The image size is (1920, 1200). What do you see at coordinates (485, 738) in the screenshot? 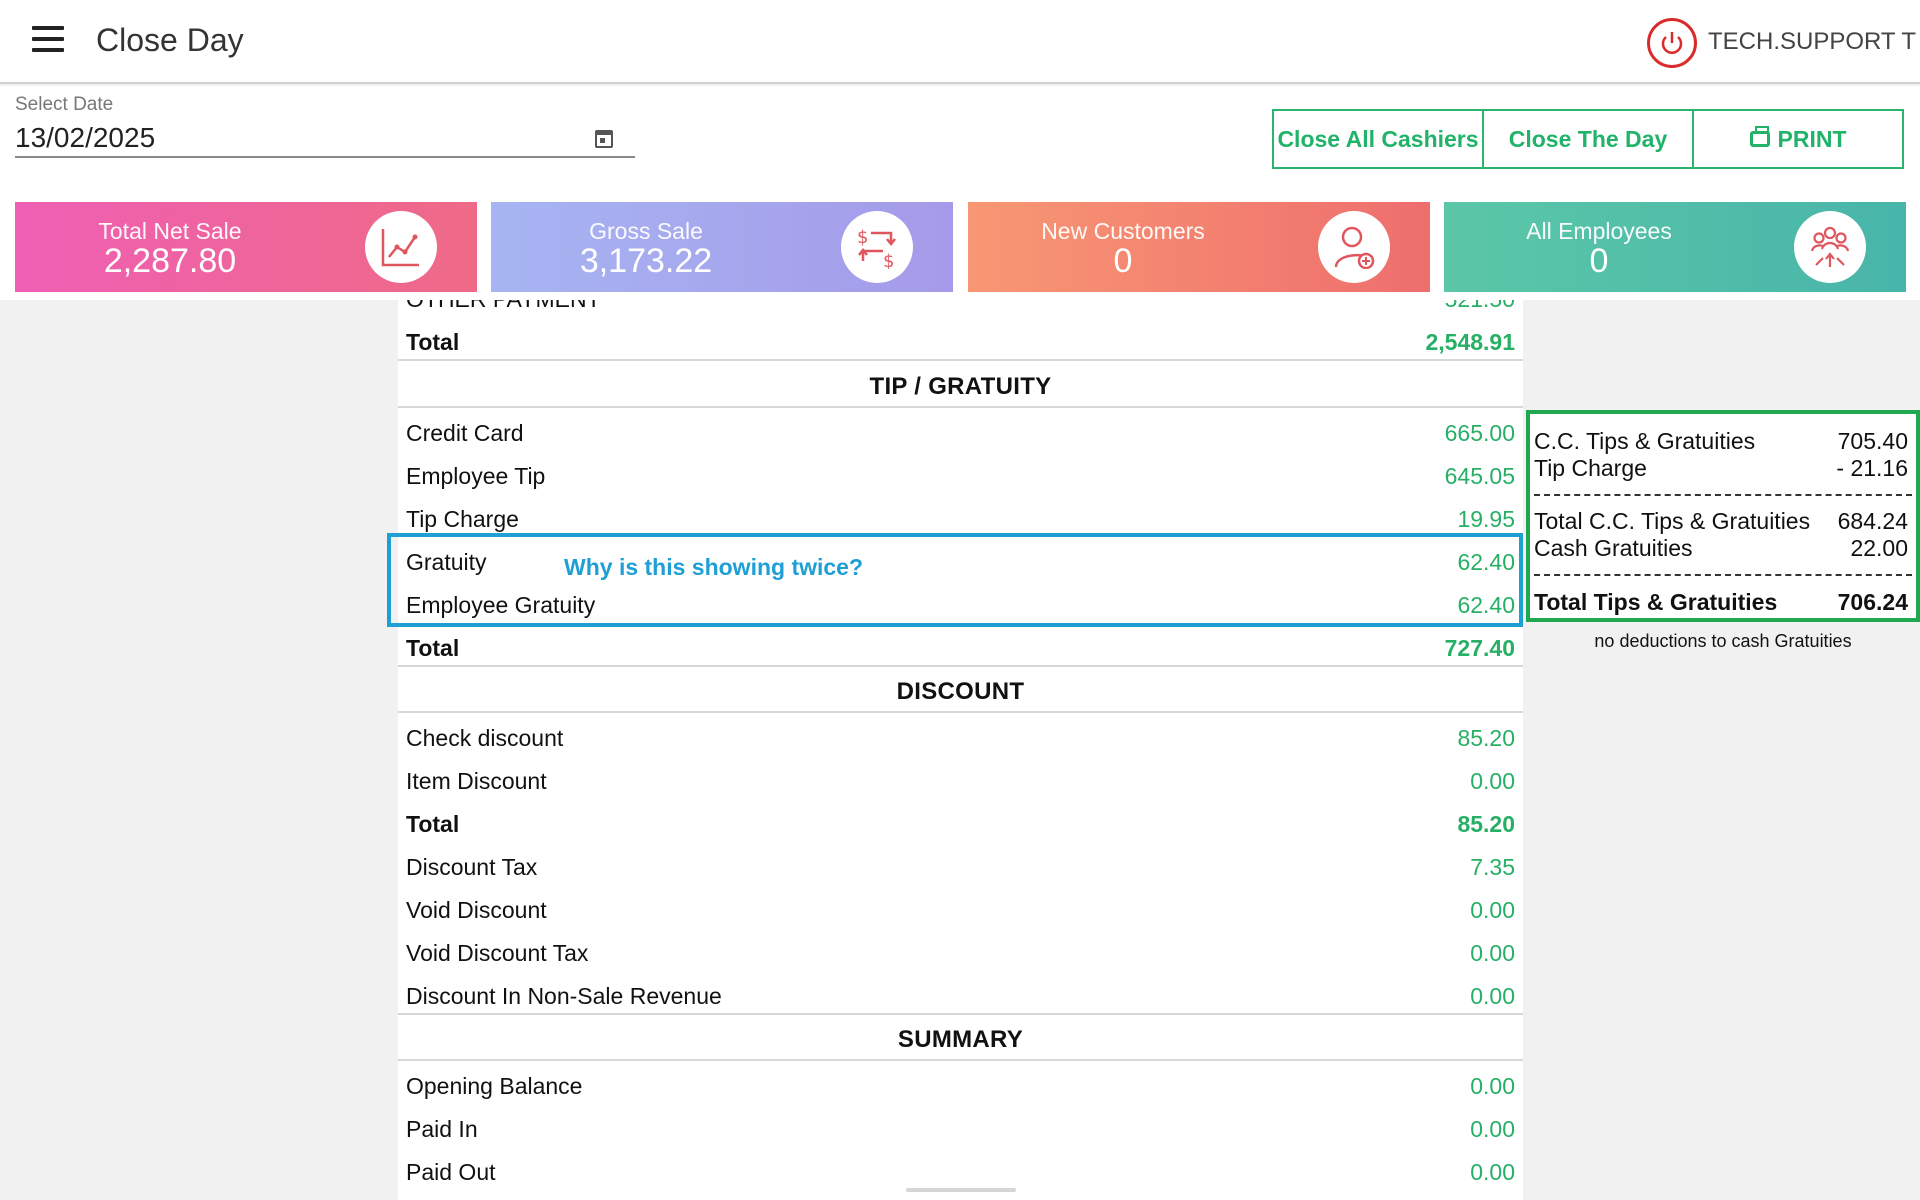
I see `row-label: Check discount` at bounding box center [485, 738].